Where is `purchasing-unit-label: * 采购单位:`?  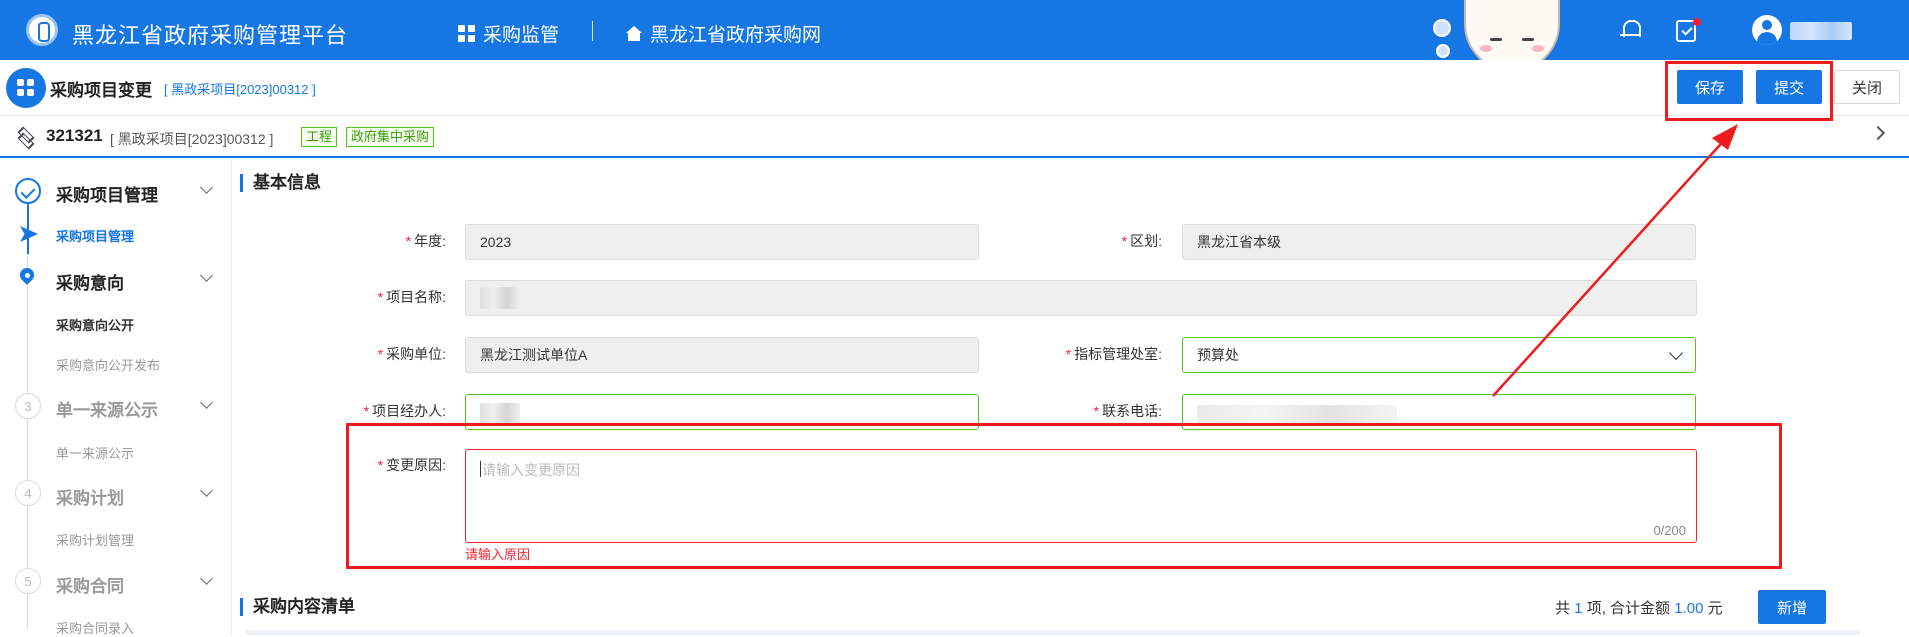 purchasing-unit-label: * 采购单位: is located at coordinates (411, 354).